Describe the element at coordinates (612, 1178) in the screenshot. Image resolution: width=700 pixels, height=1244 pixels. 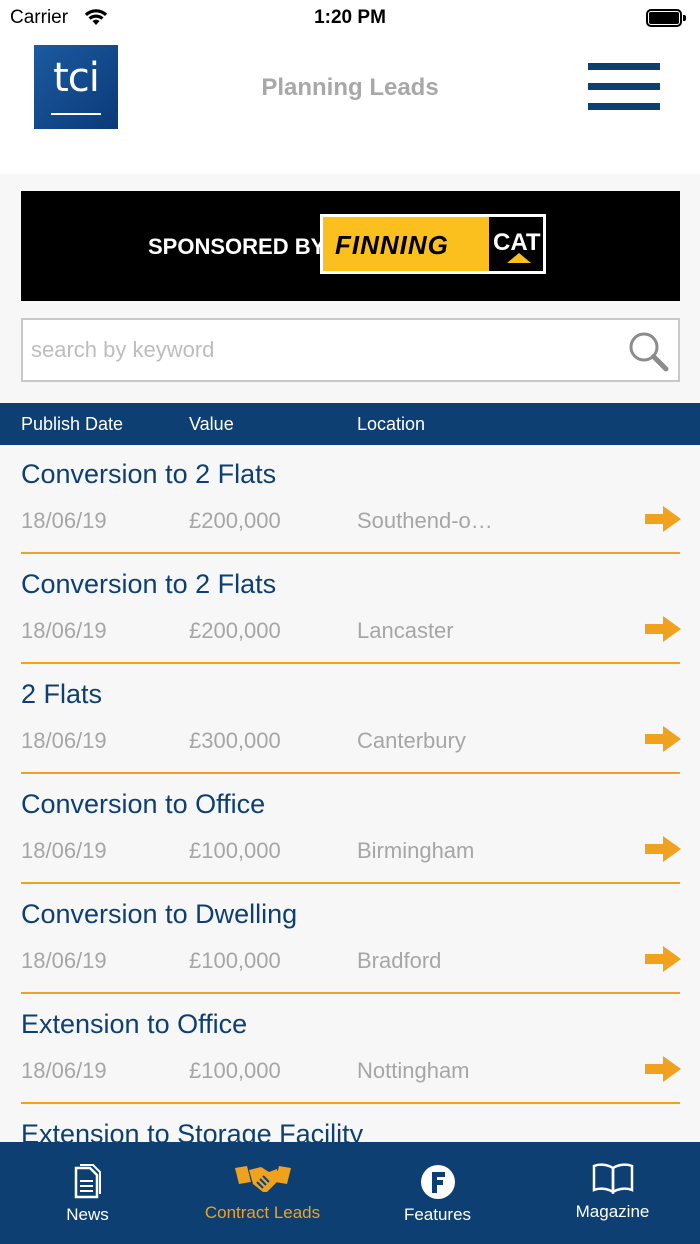
I see `book-icon` at that location.